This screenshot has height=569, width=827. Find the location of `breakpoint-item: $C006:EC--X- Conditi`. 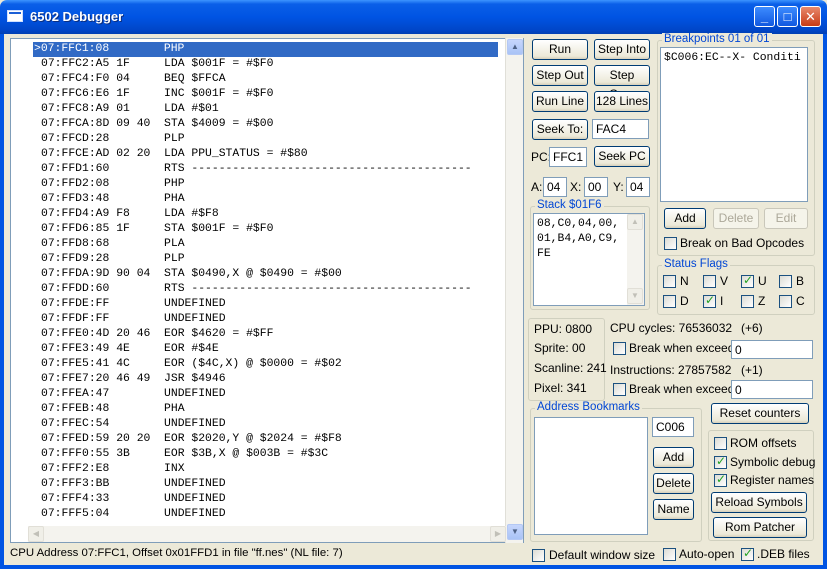

breakpoint-item: $C006:EC--X- Conditi is located at coordinates (732, 58).